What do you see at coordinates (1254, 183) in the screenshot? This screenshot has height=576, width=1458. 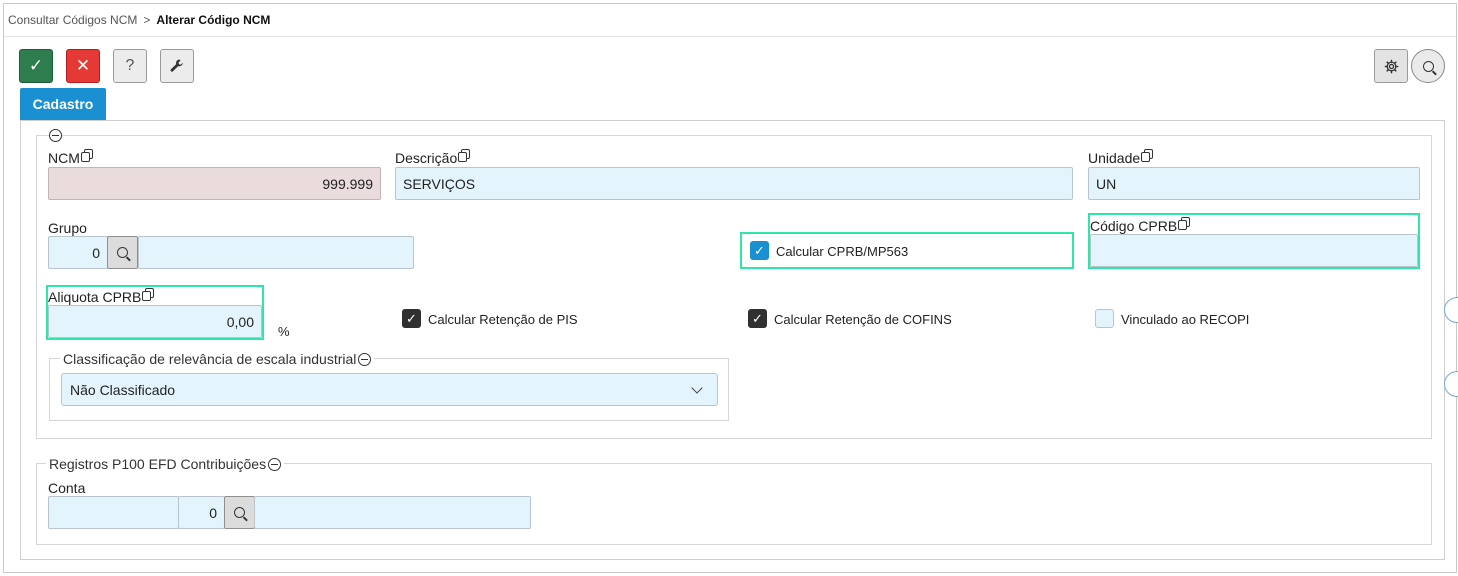 I see `unidade-field: UN` at bounding box center [1254, 183].